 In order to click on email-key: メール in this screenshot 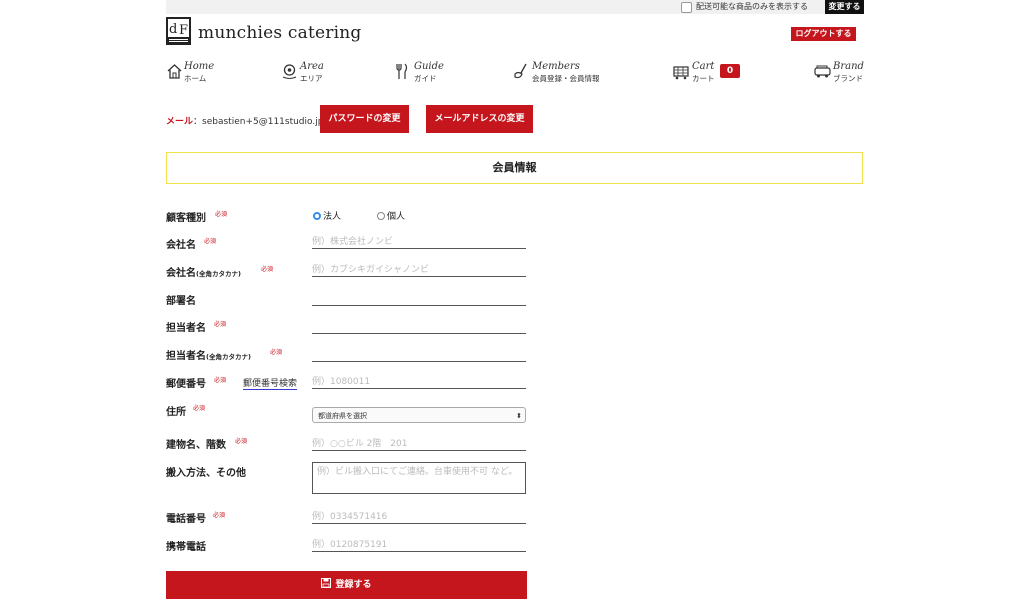, I will do `click(180, 122)`.